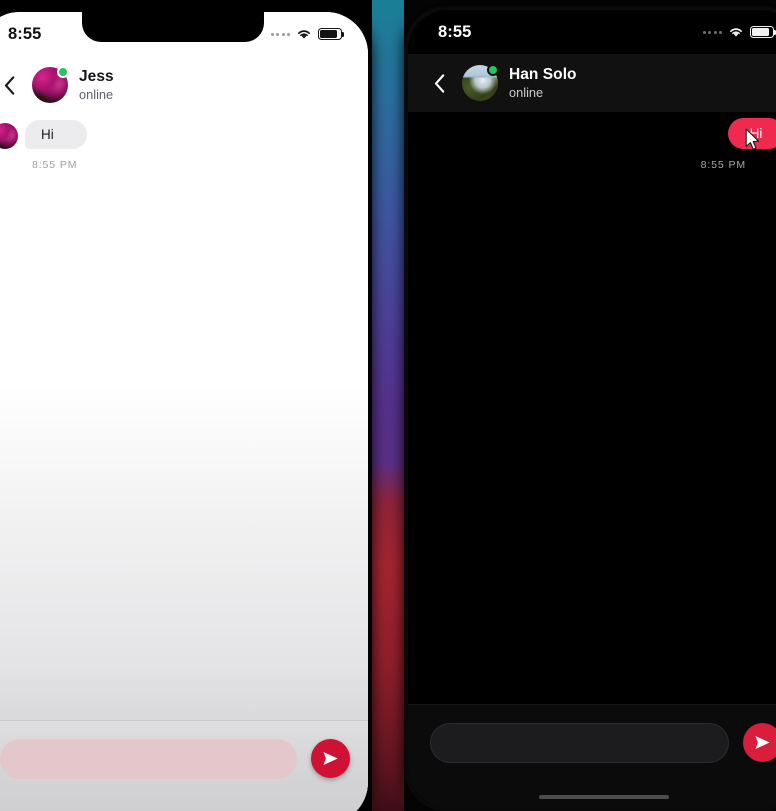 The width and height of the screenshot is (776, 811). What do you see at coordinates (592, 83) in the screenshot?
I see `phone-right-chat-header: Han Solo online` at bounding box center [592, 83].